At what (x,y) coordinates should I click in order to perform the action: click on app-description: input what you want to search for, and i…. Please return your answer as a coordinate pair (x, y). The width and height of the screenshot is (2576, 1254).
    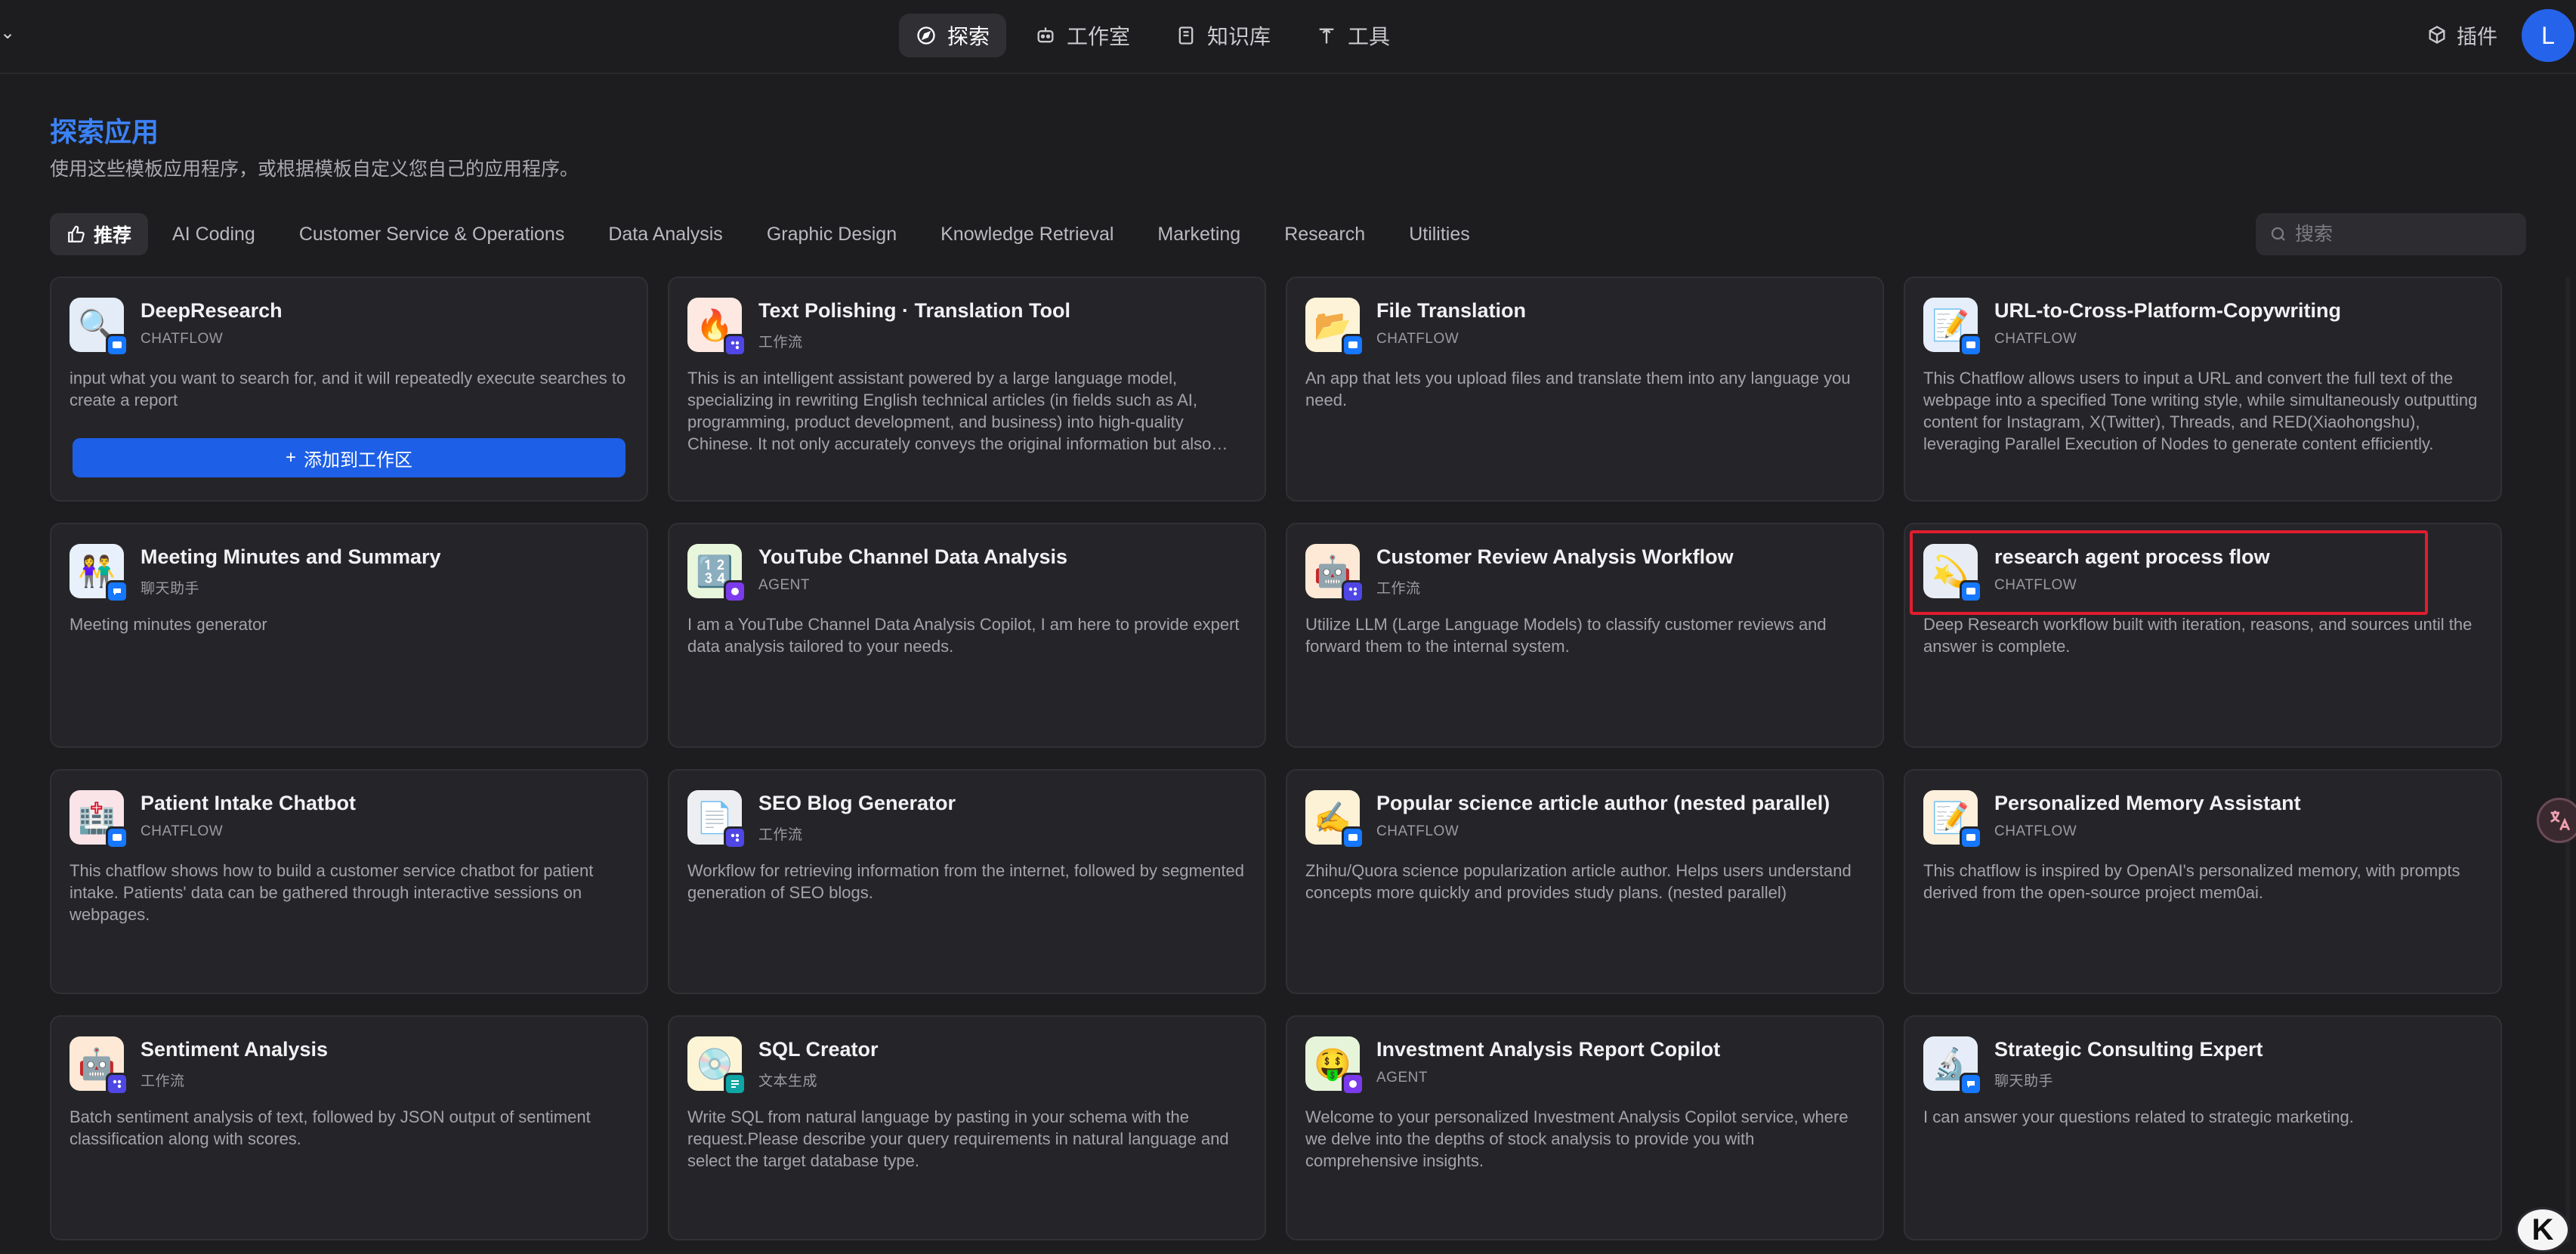
    Looking at the image, I should click on (347, 389).